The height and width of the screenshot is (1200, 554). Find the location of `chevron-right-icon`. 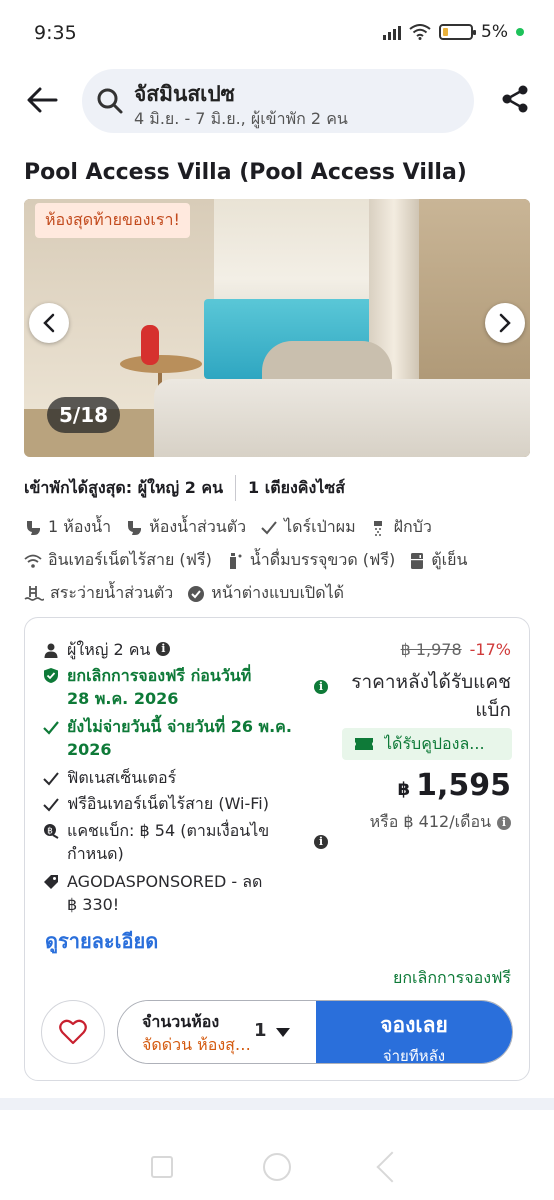

chevron-right-icon is located at coordinates (505, 323).